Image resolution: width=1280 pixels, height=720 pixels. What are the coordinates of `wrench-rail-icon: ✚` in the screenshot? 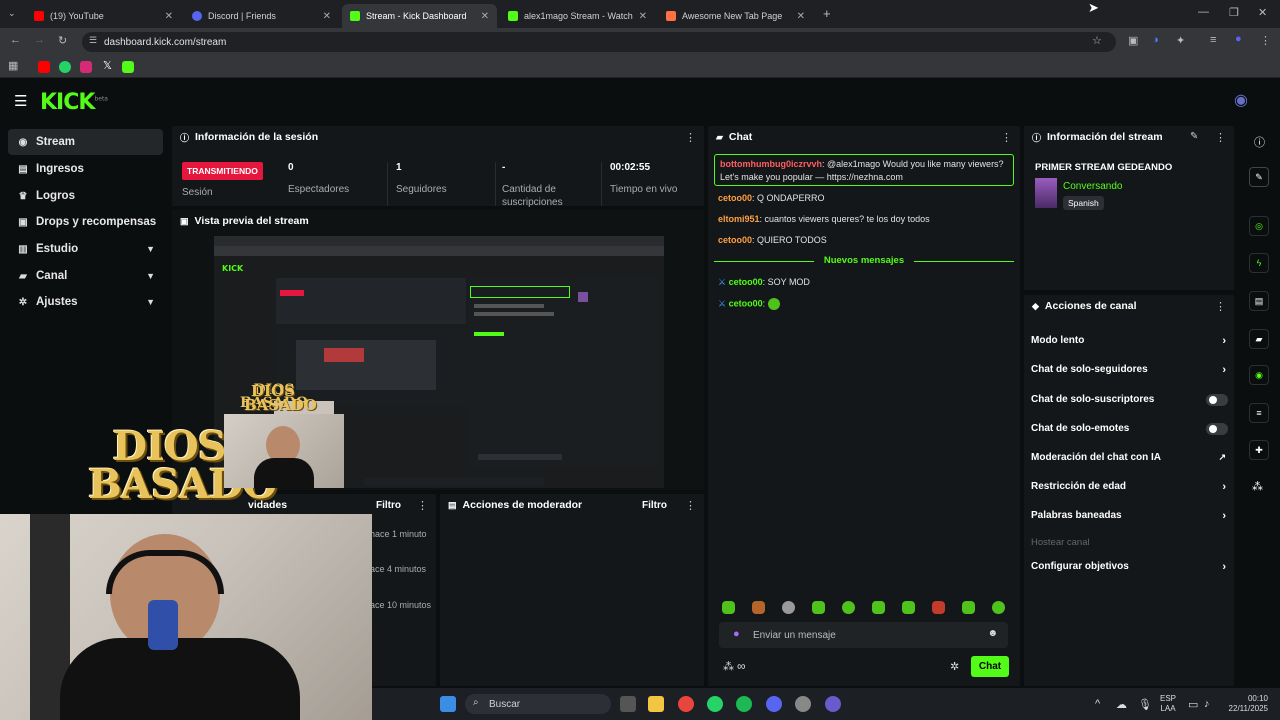 It's located at (1259, 450).